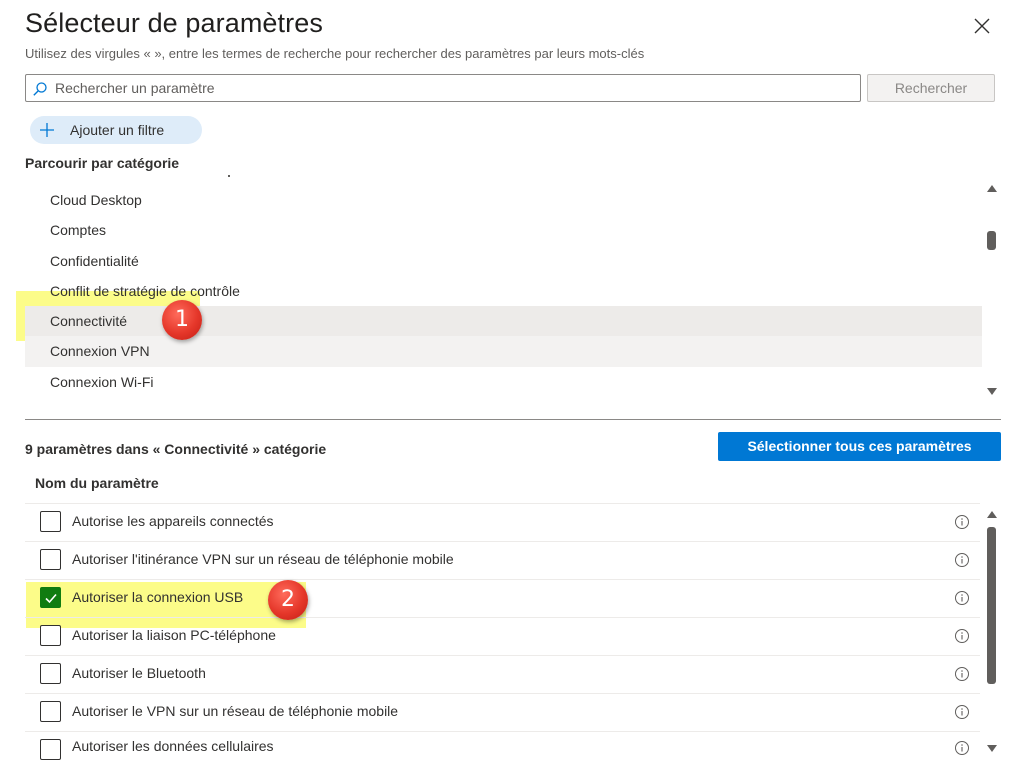  I want to click on category-item-conflit-strategie: Conflit de stratégie de contrôle, so click(503, 291).